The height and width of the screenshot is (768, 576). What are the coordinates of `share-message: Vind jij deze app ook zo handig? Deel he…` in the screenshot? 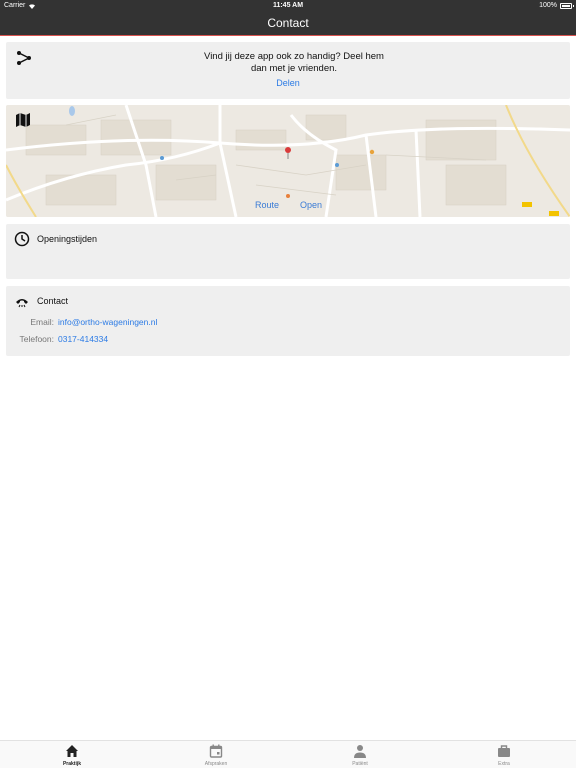 It's located at (294, 62).